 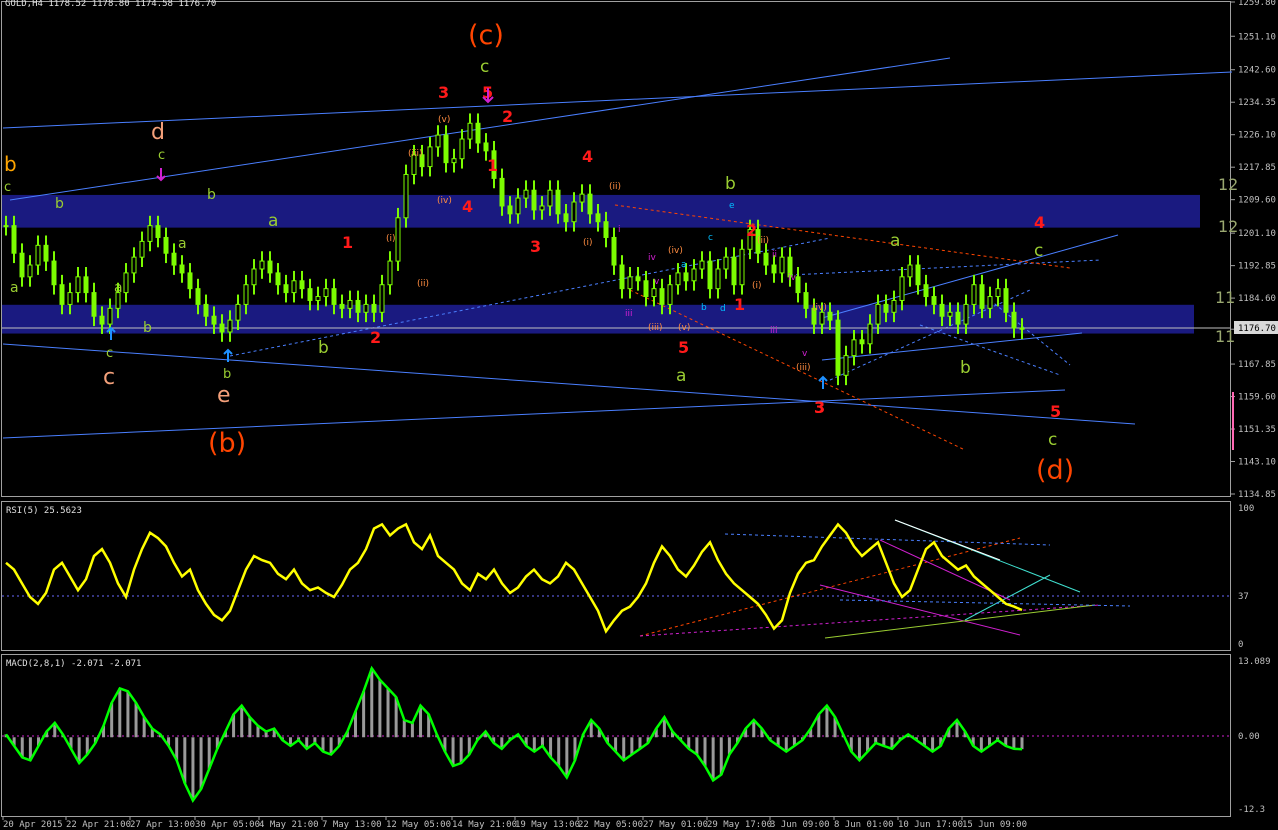 What do you see at coordinates (1233, 421) in the screenshot?
I see `spread-marker` at bounding box center [1233, 421].